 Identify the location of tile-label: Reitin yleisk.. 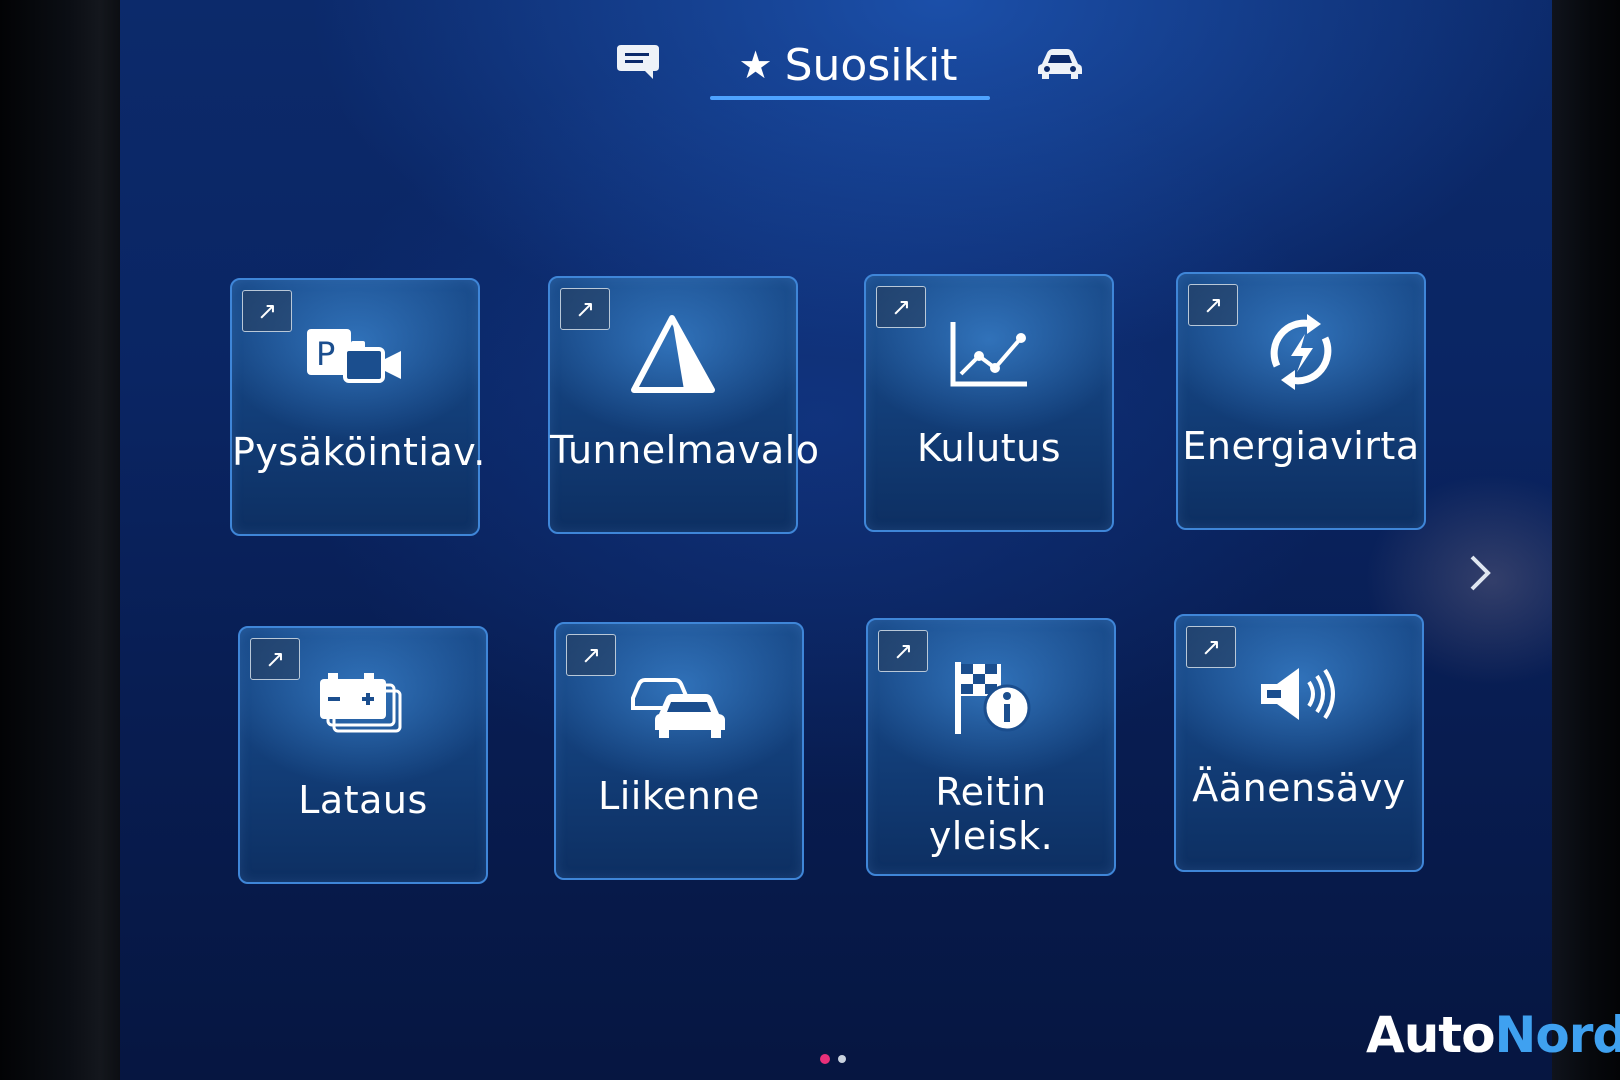
(991, 814).